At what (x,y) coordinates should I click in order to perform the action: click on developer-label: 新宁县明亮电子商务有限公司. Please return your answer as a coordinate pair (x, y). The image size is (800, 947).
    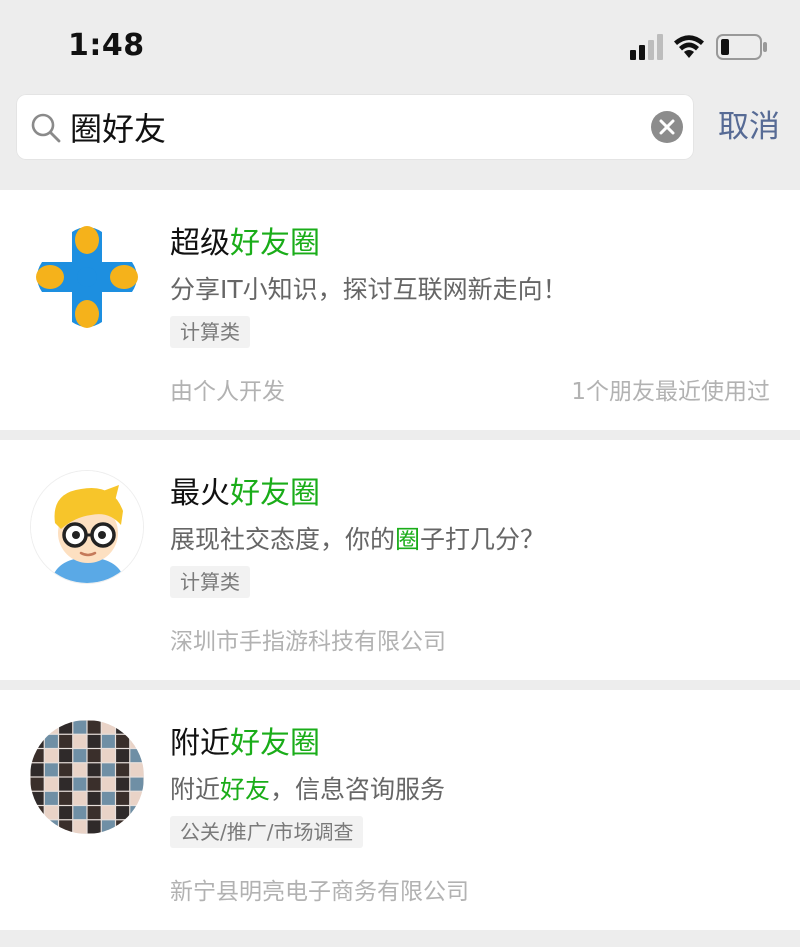
    Looking at the image, I should click on (319, 892).